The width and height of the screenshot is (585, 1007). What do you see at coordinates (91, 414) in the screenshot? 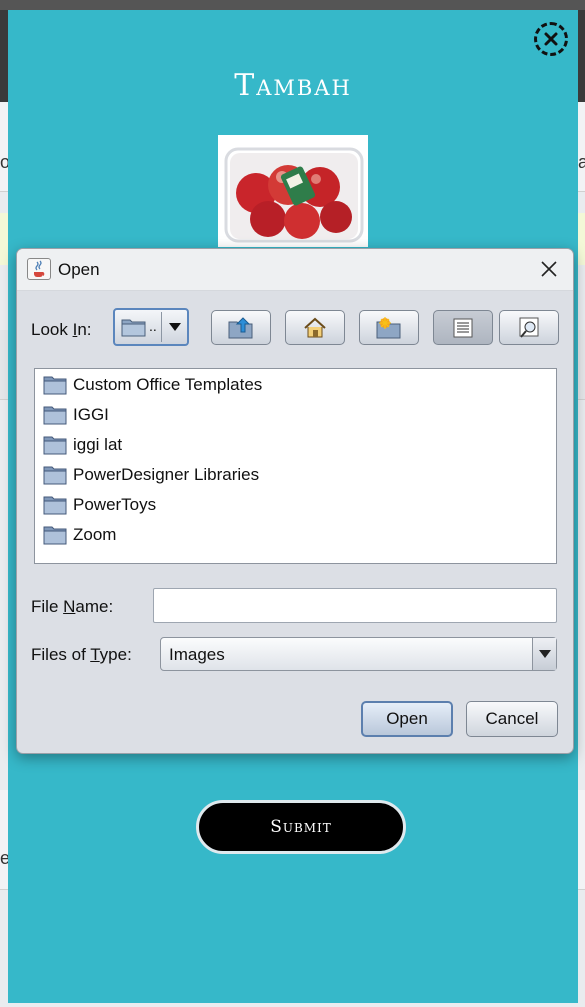
I see `file-name-text: IGGI` at bounding box center [91, 414].